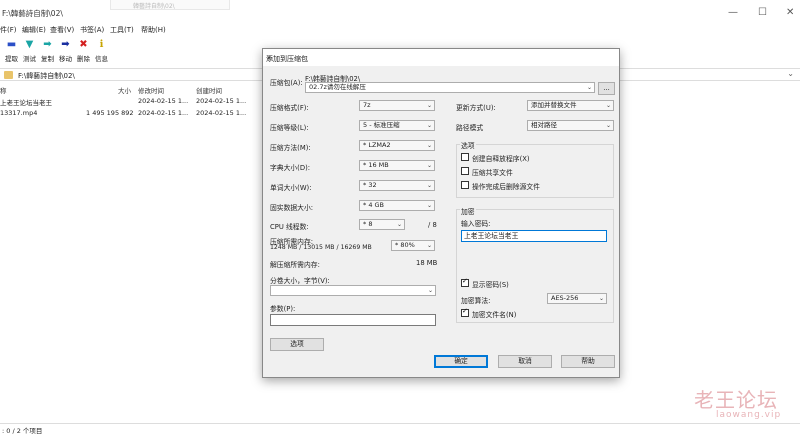  Describe the element at coordinates (321, 247) in the screenshot. I see `memory-value: 1248 MB / 13015 MB / 16269 MB` at that location.